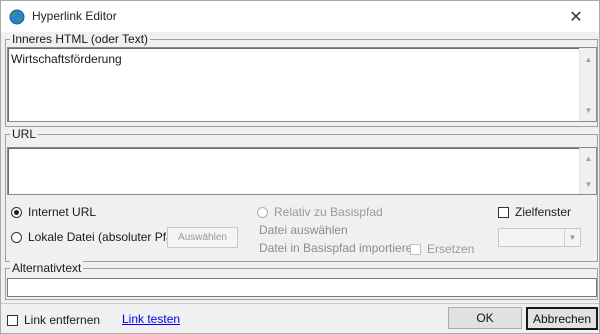 The width and height of the screenshot is (600, 334). I want to click on radio-local-file: Lokale Datei (absoluter Pfad, so click(89, 237).